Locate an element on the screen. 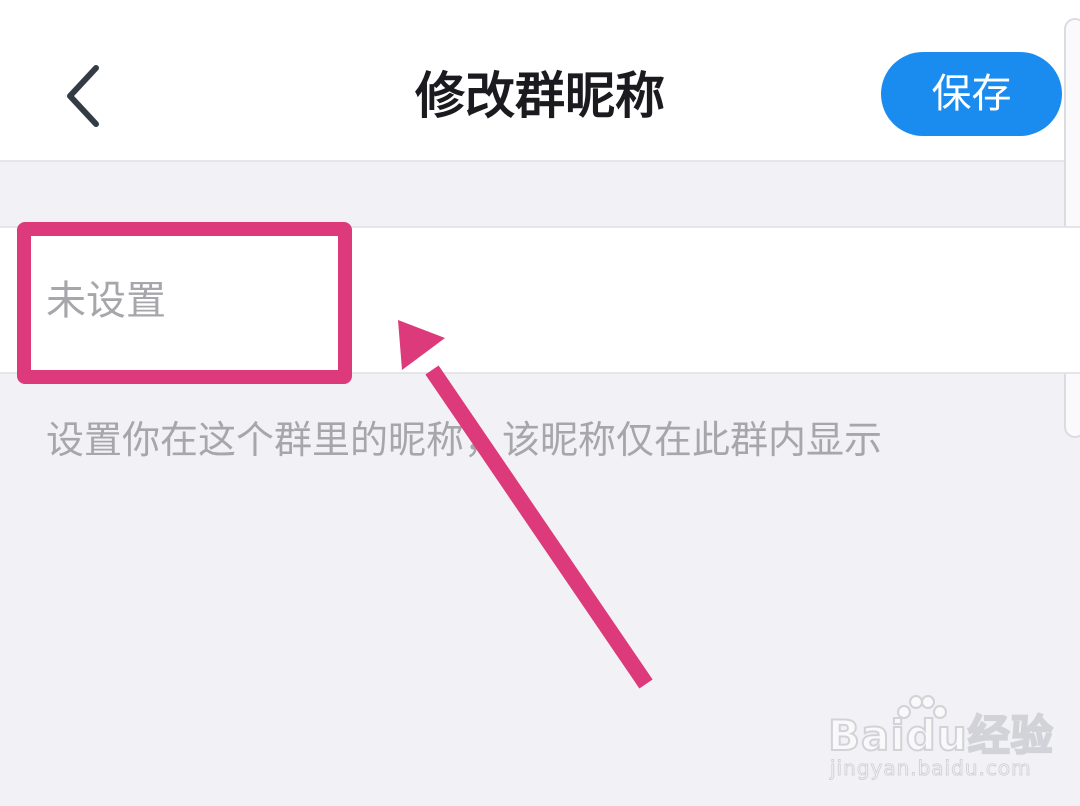  hint-text: 设置你在这个群里的昵称，该昵称仅在此群内显示 is located at coordinates (464, 440).